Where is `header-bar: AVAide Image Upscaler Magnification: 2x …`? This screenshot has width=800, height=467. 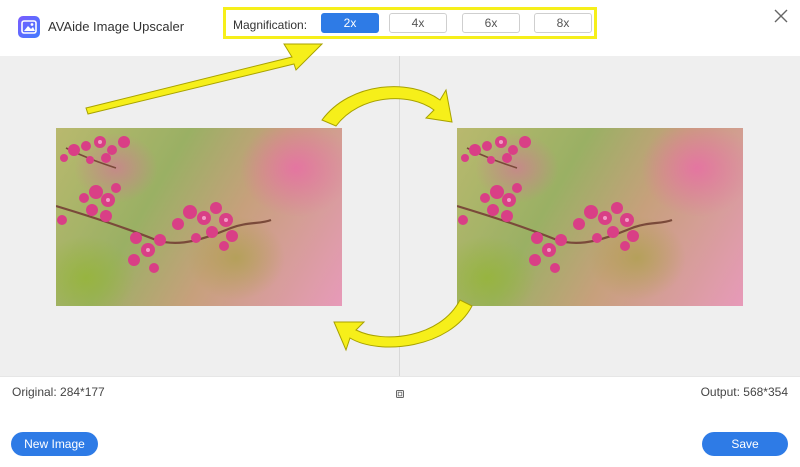
header-bar: AVAide Image Upscaler Magnification: 2x … is located at coordinates (400, 28).